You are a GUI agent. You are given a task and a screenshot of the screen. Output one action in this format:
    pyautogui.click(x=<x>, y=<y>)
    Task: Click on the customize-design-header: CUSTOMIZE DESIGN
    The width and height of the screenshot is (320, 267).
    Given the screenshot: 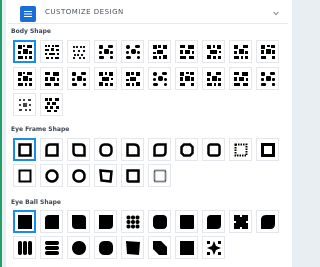 What is the action you would take?
    pyautogui.click(x=148, y=14)
    